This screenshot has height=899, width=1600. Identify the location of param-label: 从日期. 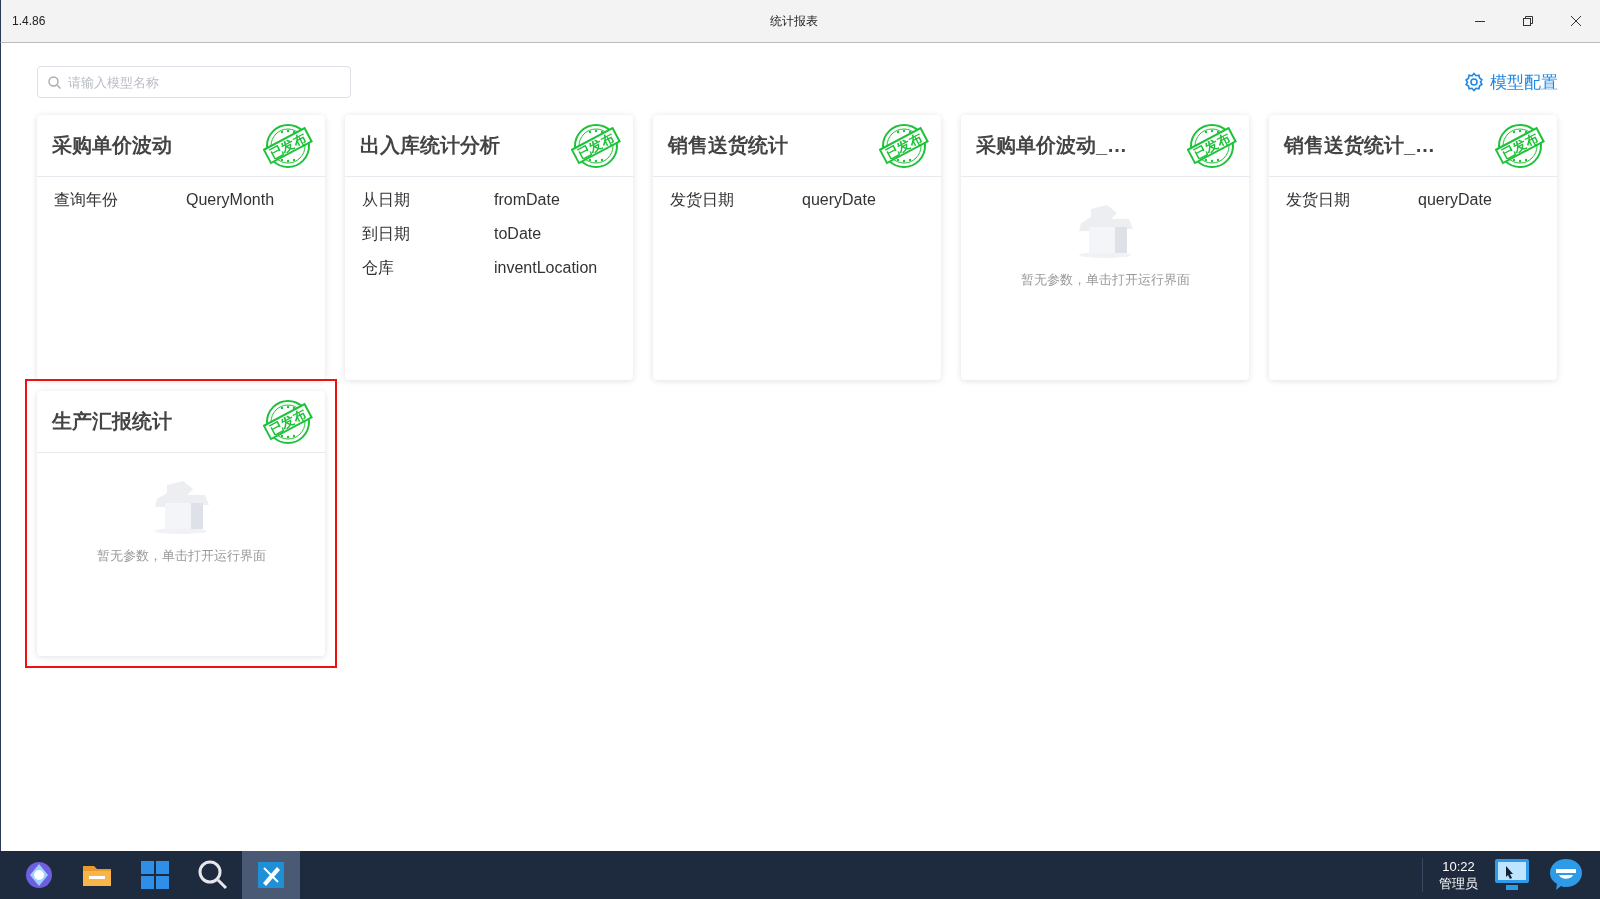
(386, 199).